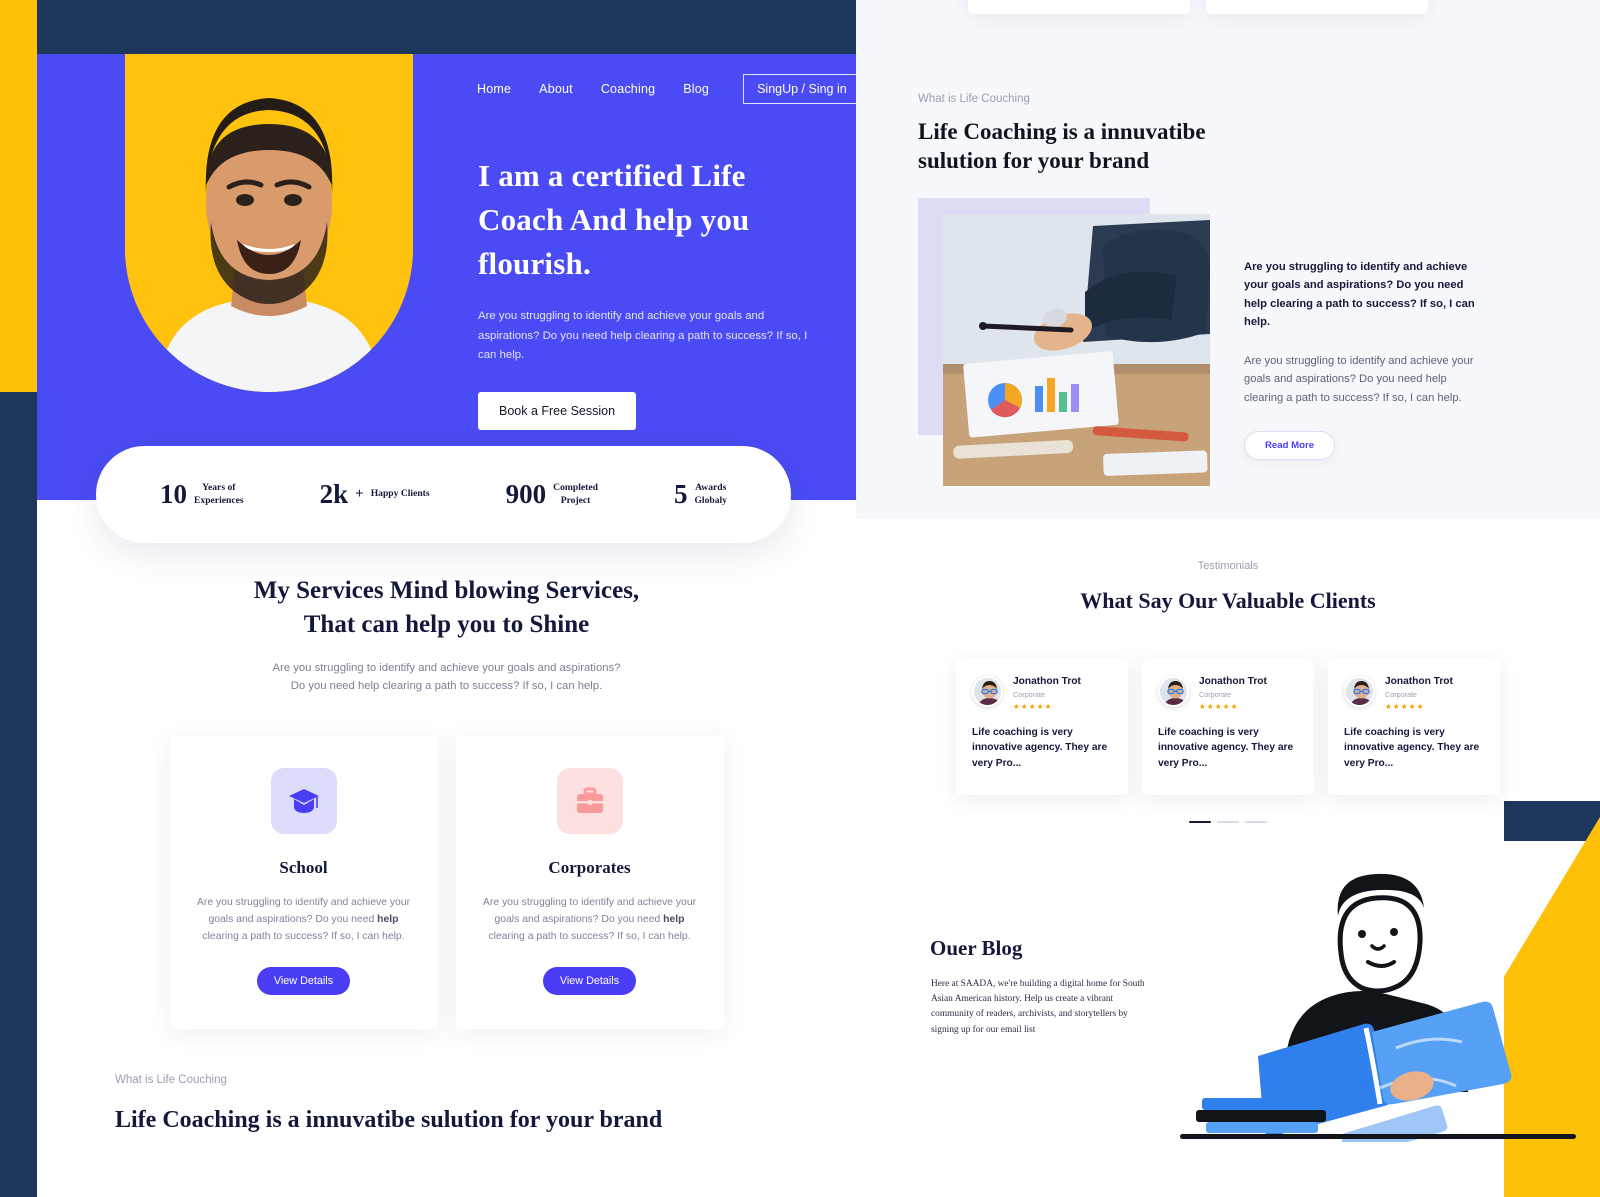 The image size is (1600, 1197). I want to click on nav-link-home: Home, so click(494, 89).